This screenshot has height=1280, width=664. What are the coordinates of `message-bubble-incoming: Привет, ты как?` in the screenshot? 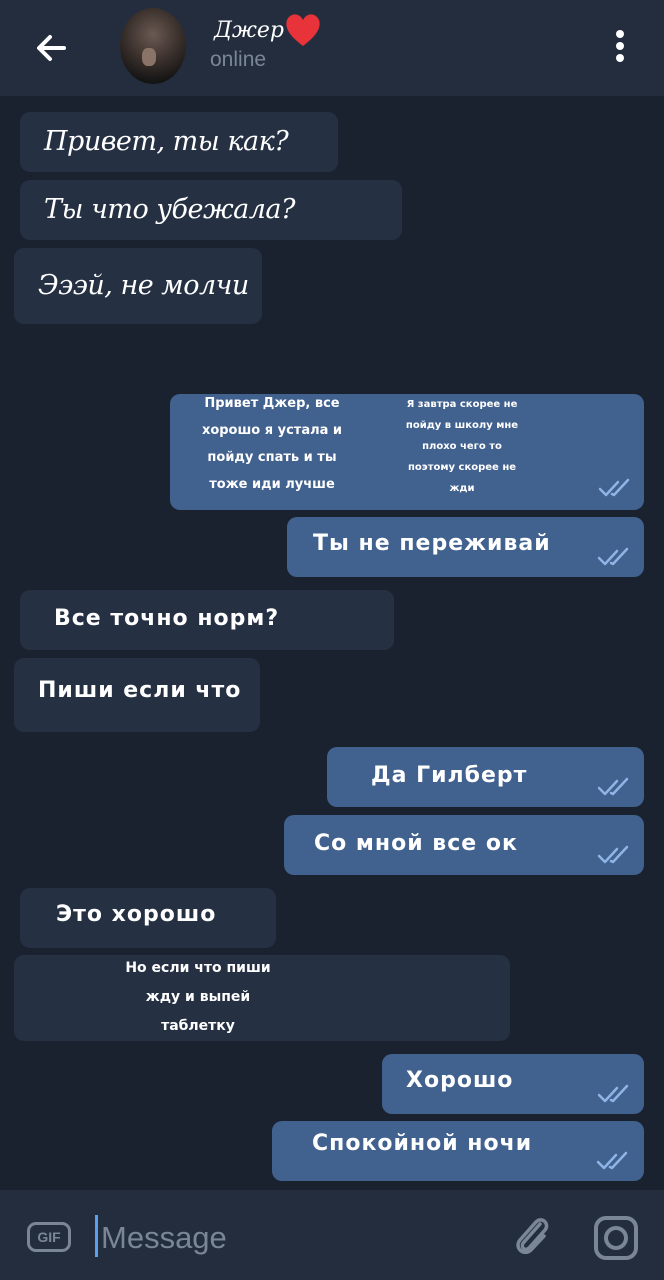 It's located at (179, 142).